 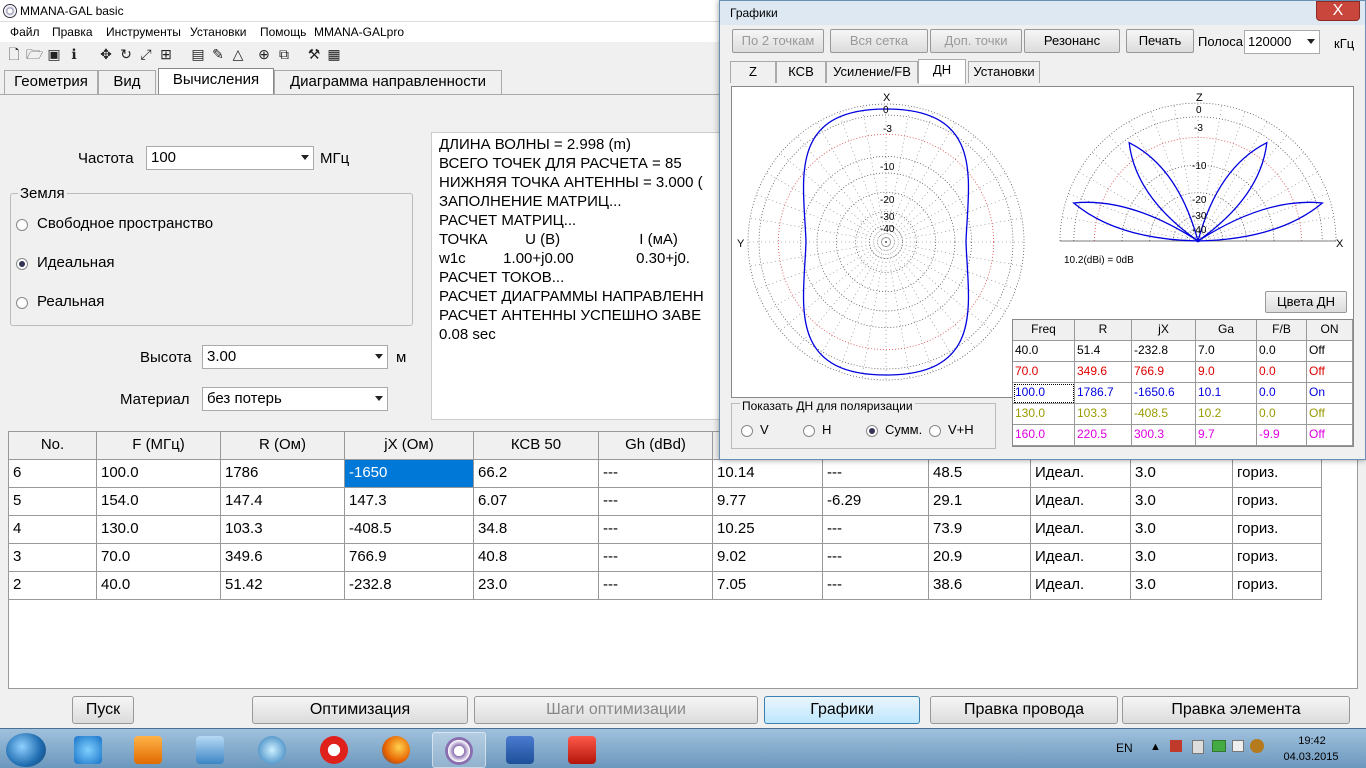 I want to click on copy-icon: ⧉, so click(x=284, y=54).